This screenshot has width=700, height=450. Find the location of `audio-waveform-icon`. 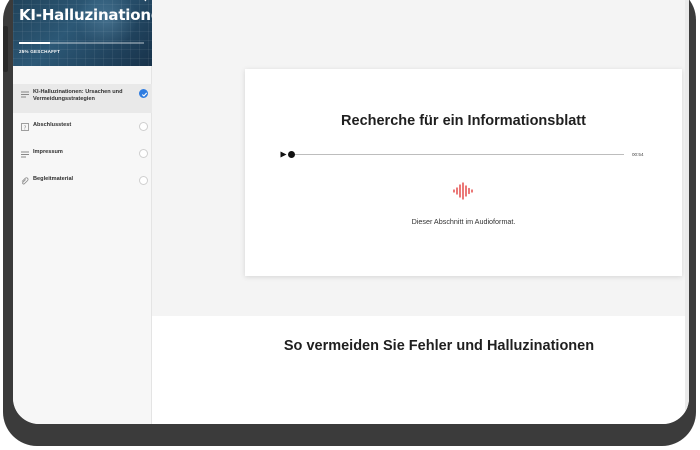

audio-waveform-icon is located at coordinates (463, 191).